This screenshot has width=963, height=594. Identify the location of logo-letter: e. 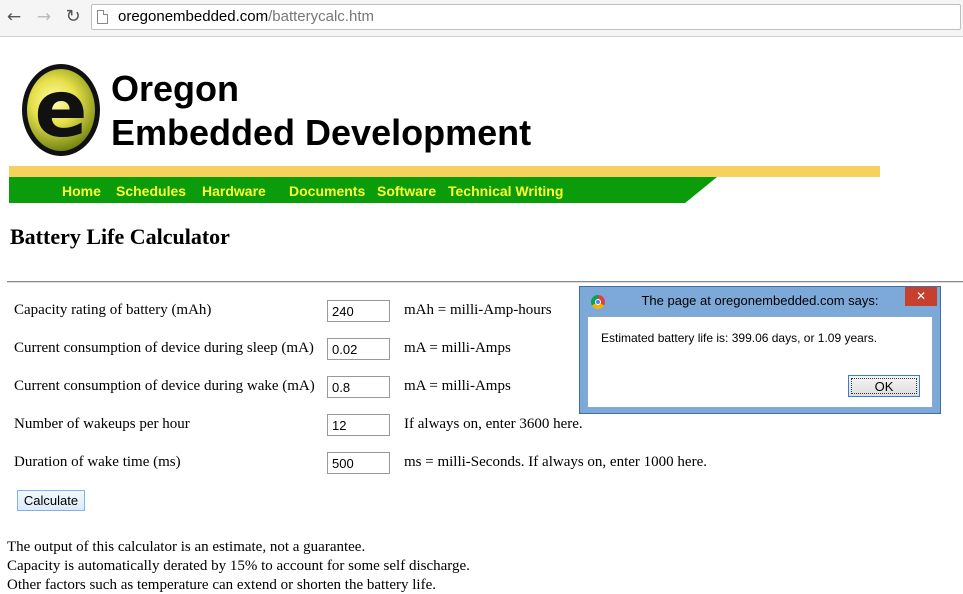
(61, 110).